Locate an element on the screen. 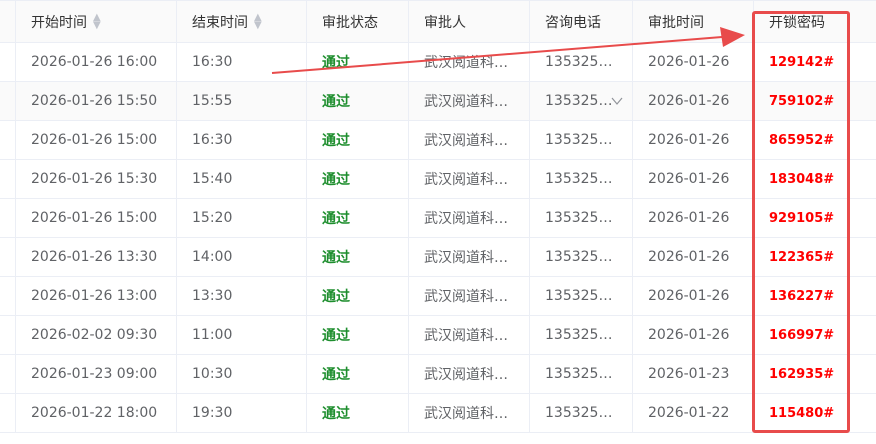  unlock-code-cell-text: 929105# is located at coordinates (802, 218).